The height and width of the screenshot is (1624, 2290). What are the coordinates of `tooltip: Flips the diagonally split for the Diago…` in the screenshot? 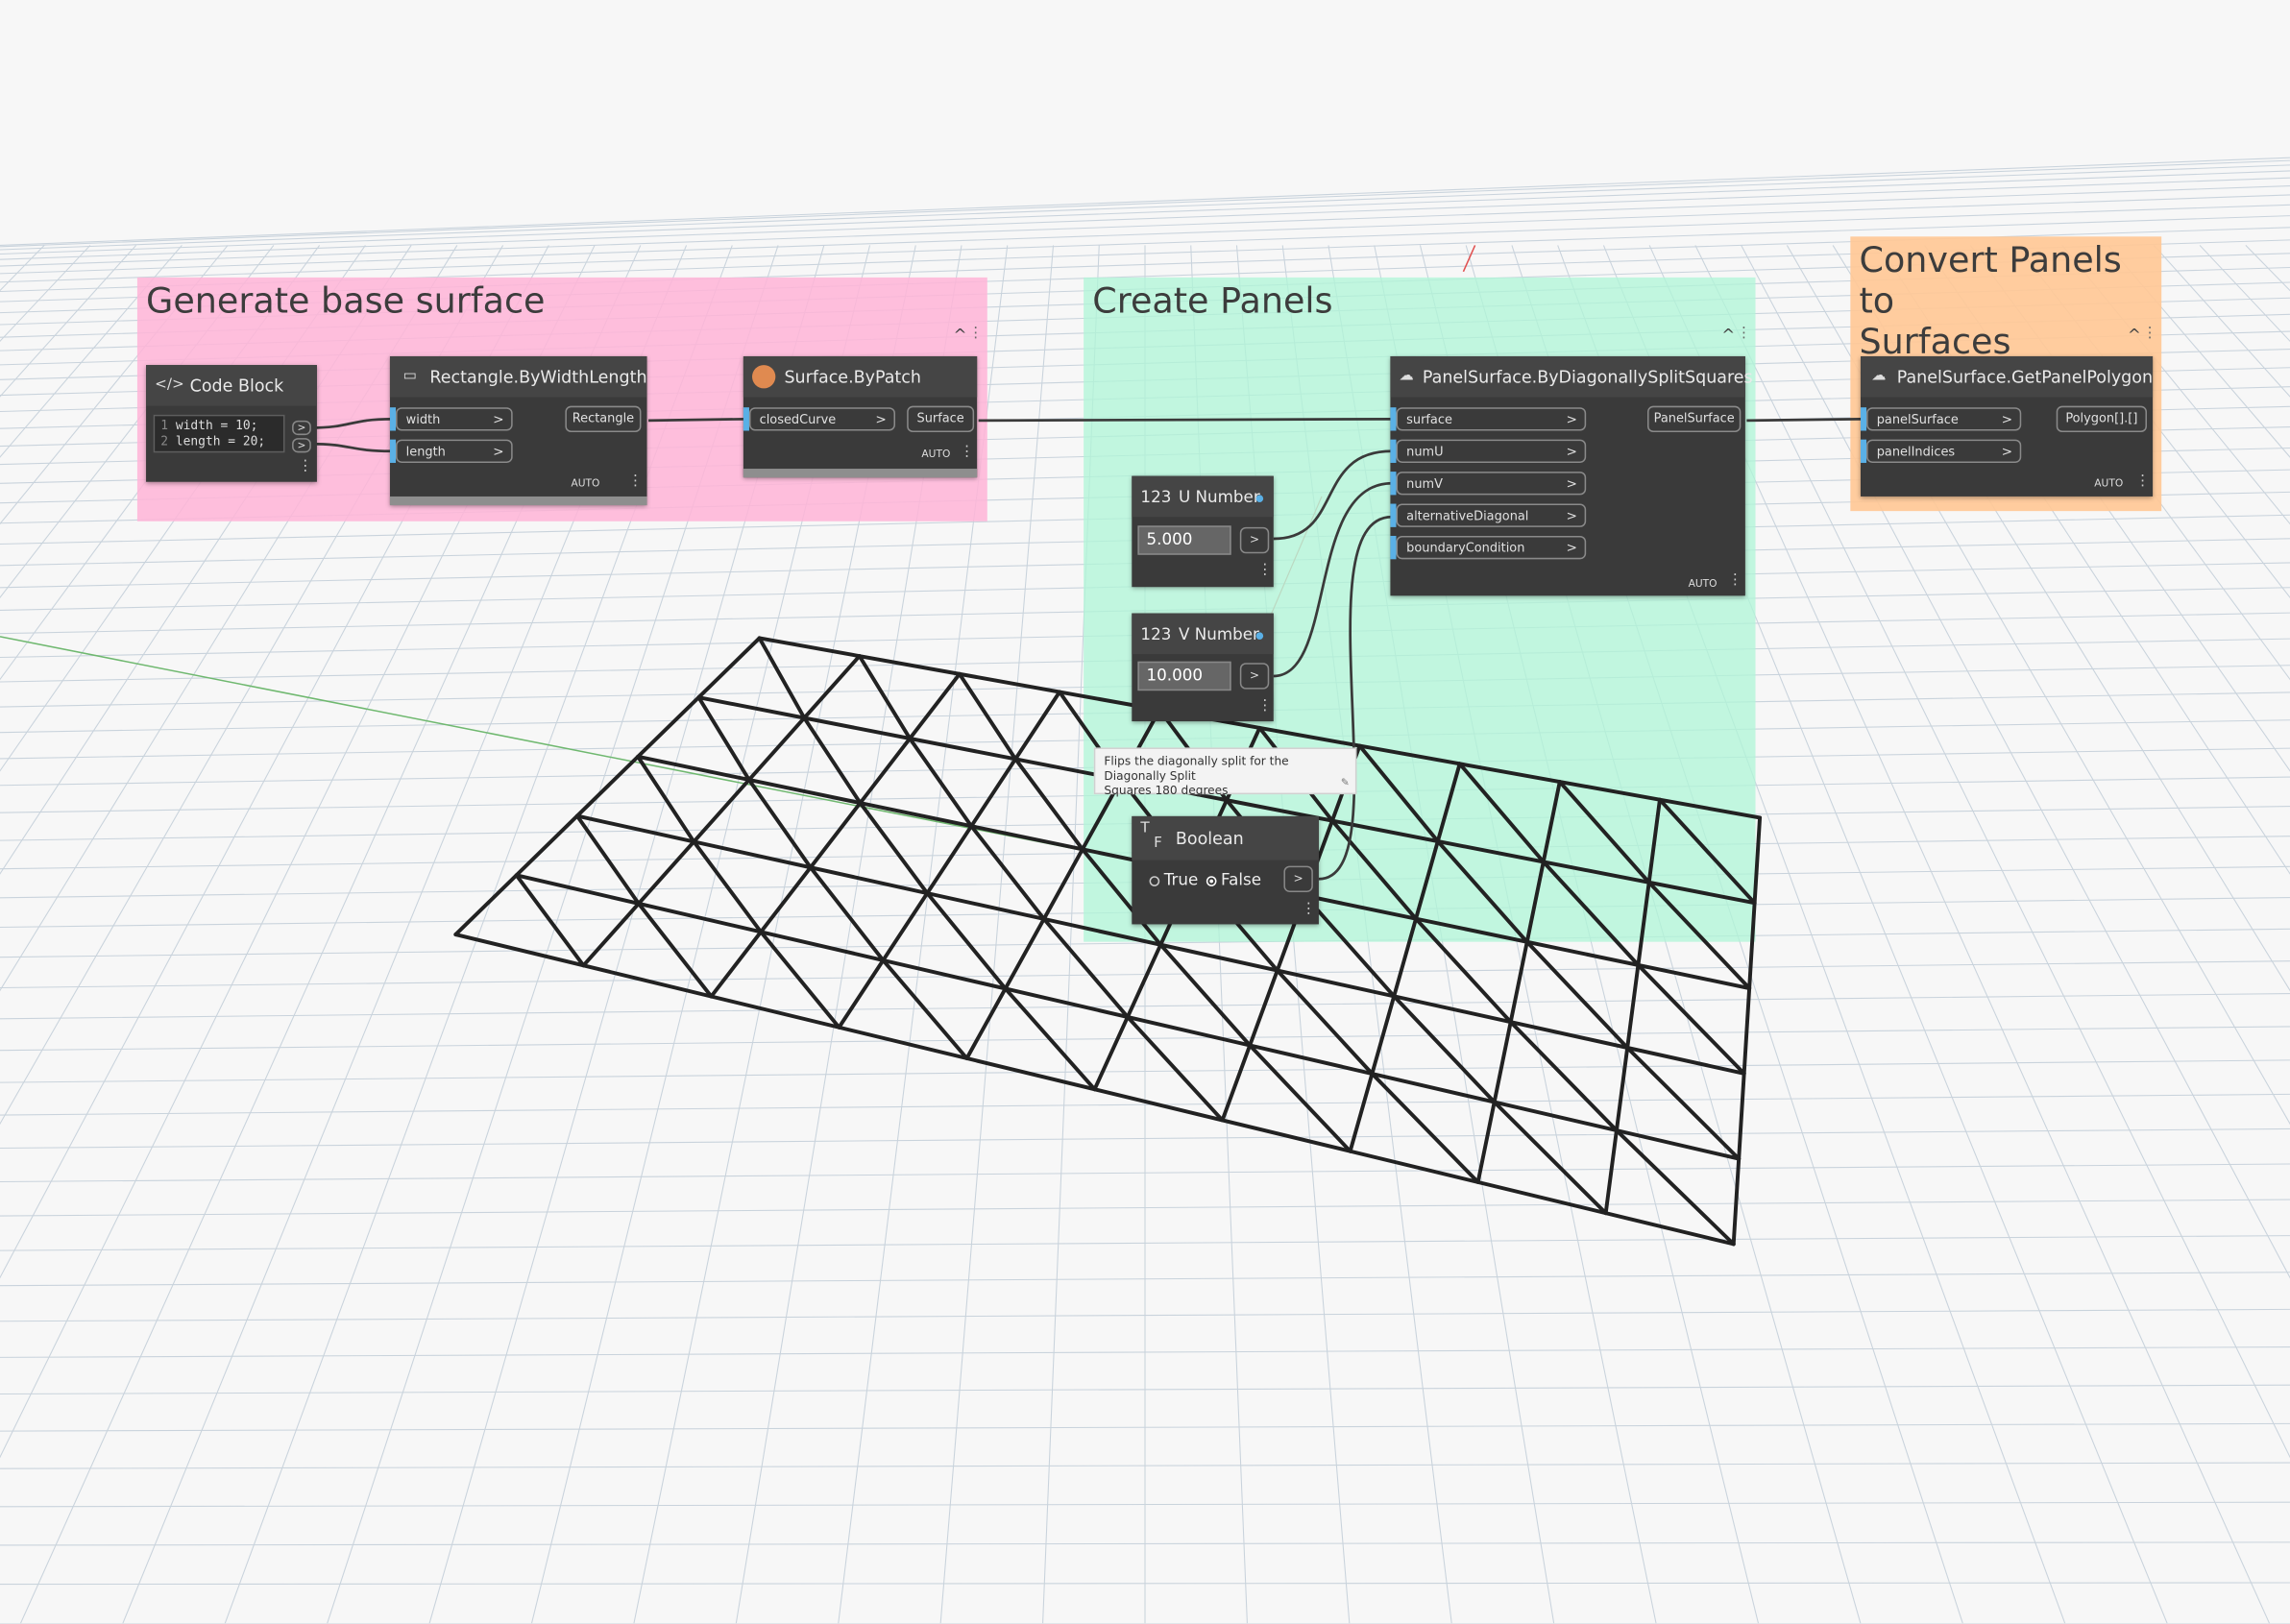 It's located at (1225, 772).